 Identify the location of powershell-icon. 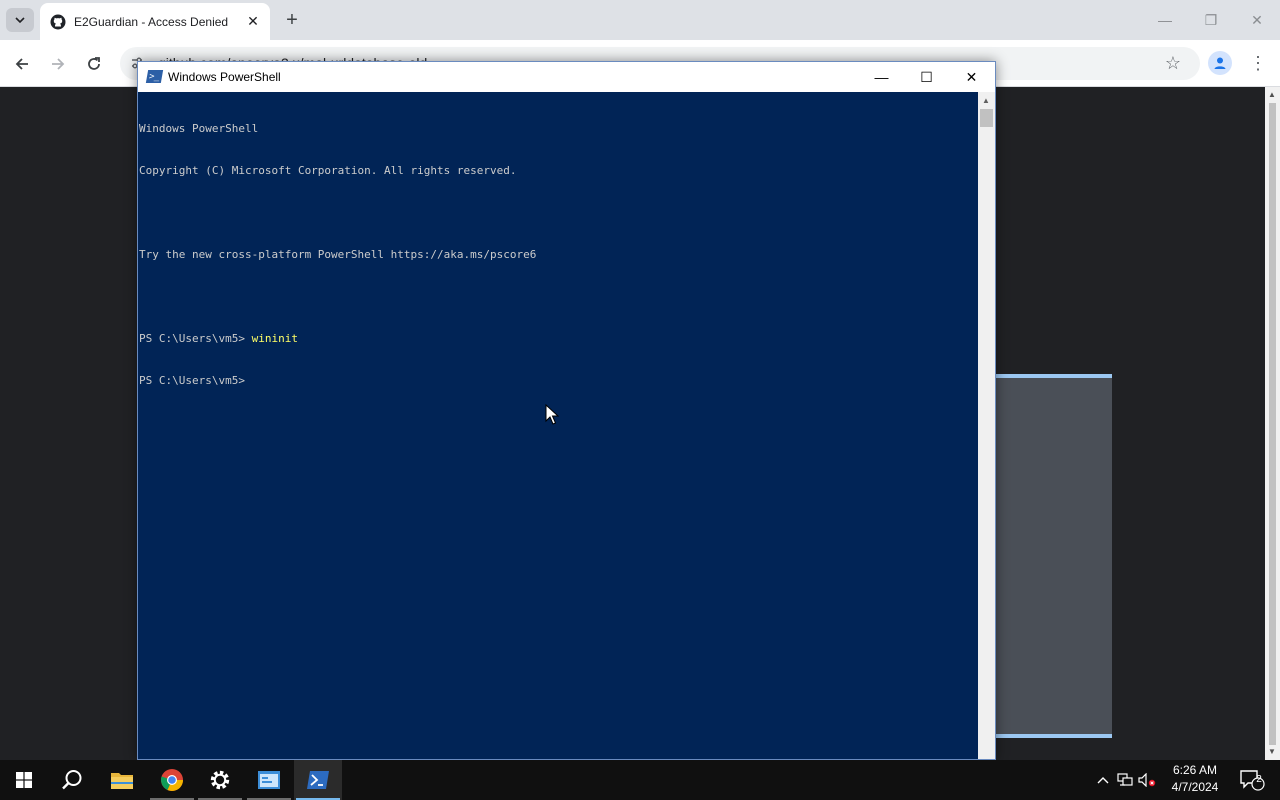
(318, 780).